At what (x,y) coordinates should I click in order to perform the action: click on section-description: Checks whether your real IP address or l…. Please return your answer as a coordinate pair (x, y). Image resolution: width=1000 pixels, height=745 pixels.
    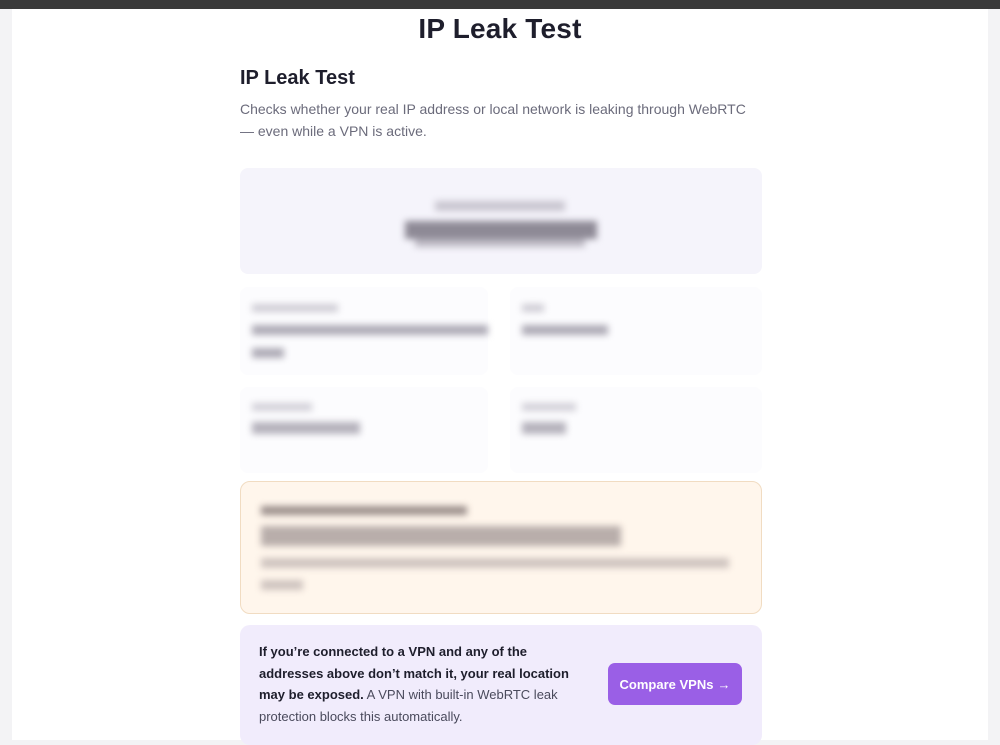
    Looking at the image, I should click on (493, 120).